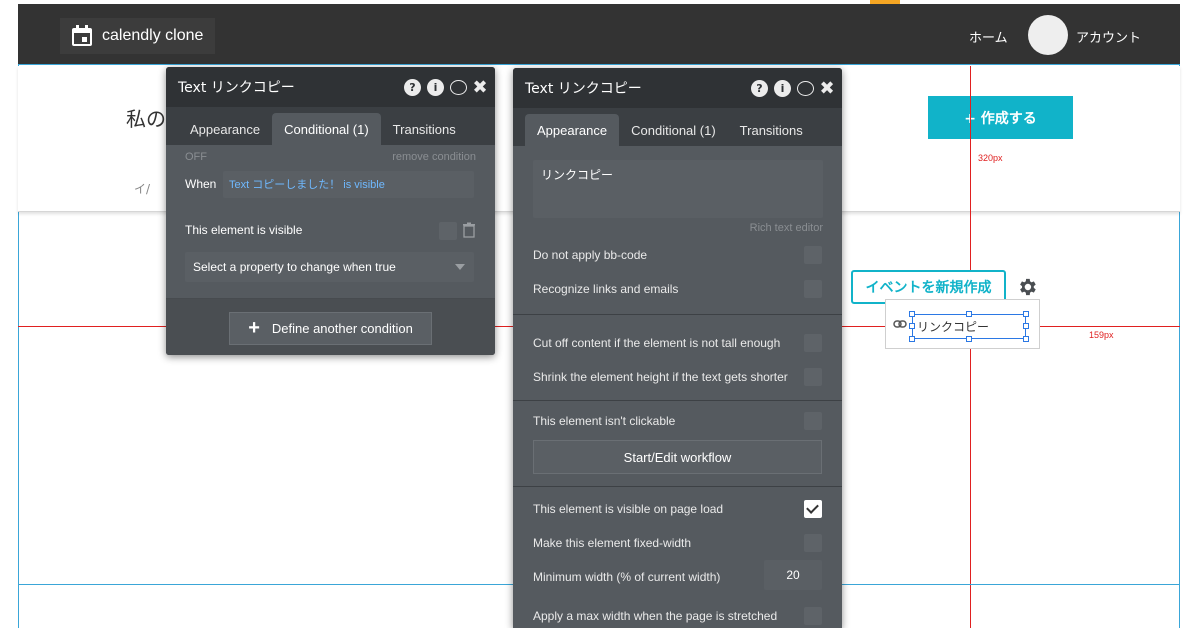 This screenshot has width=1200, height=628. I want to click on nav-home-link: ホーム, so click(988, 36).